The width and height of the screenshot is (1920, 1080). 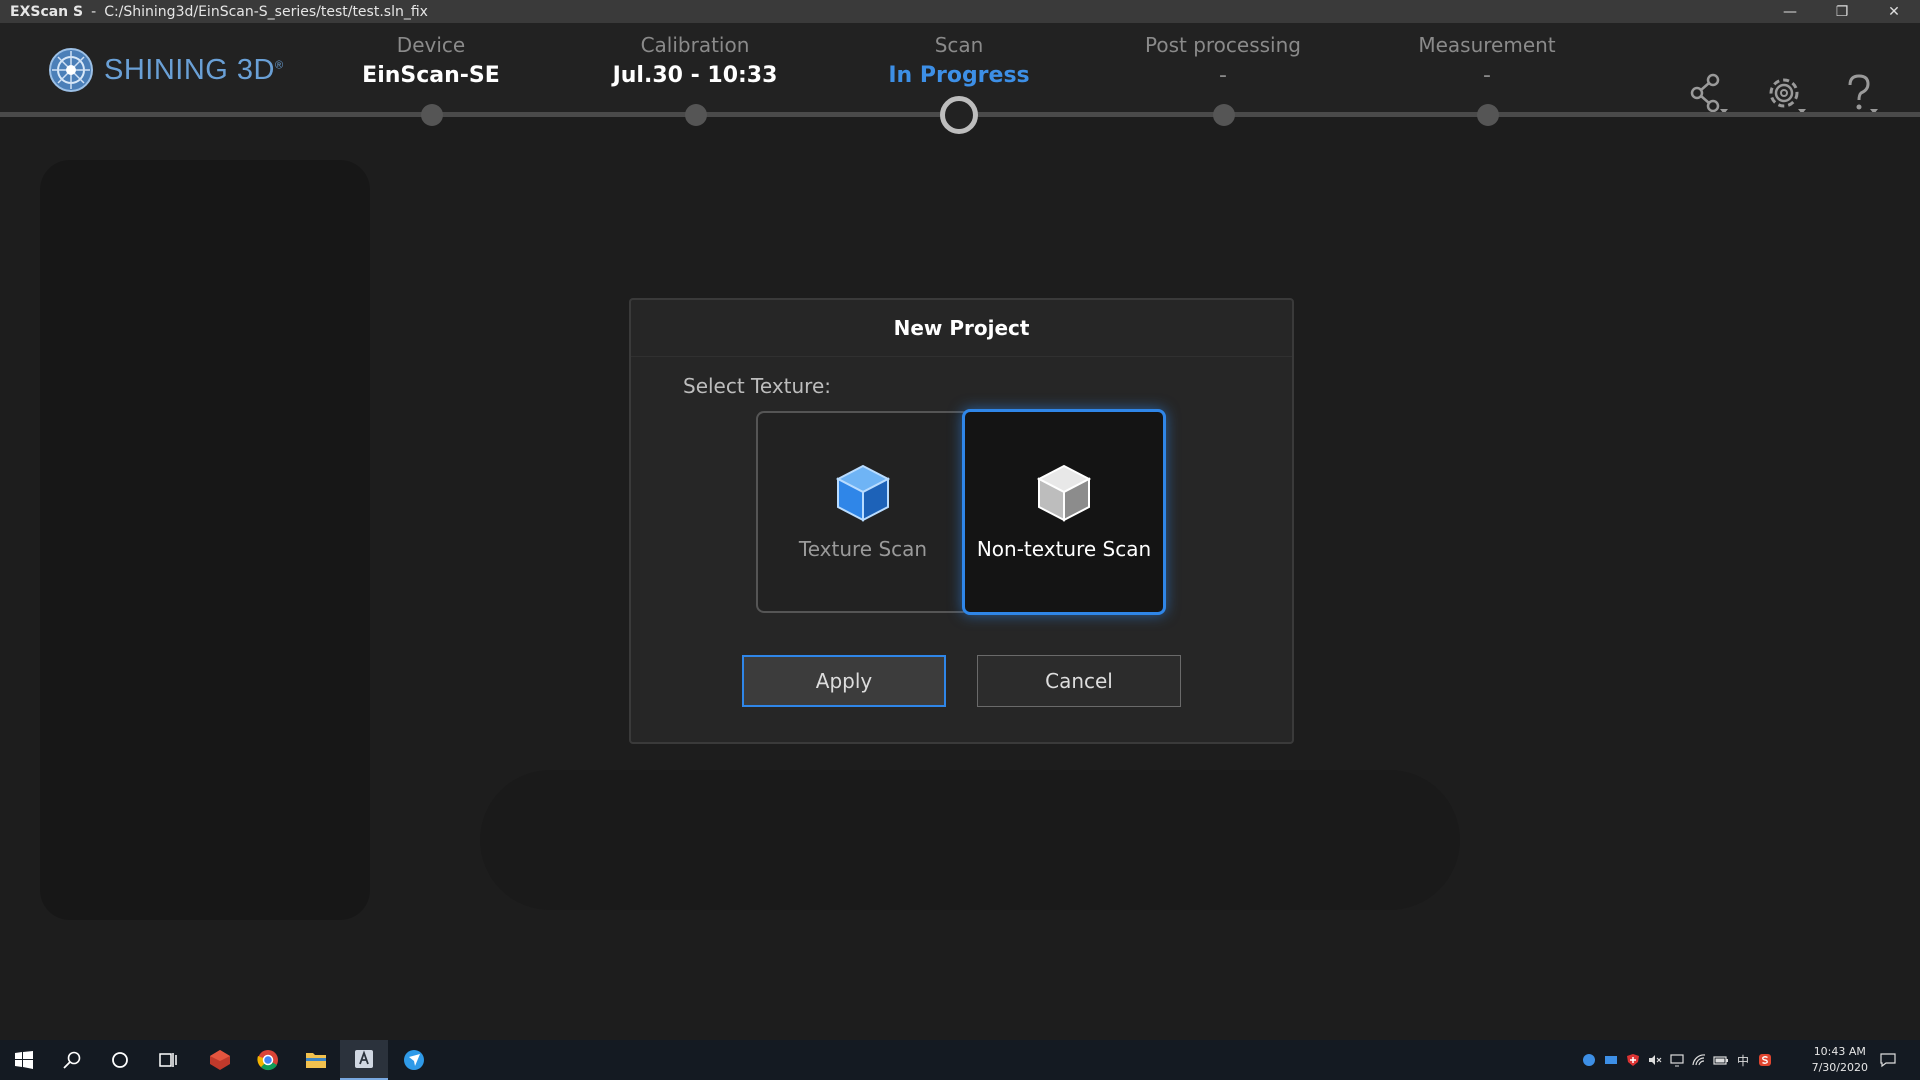 What do you see at coordinates (959, 45) in the screenshot?
I see `step-label: Scan` at bounding box center [959, 45].